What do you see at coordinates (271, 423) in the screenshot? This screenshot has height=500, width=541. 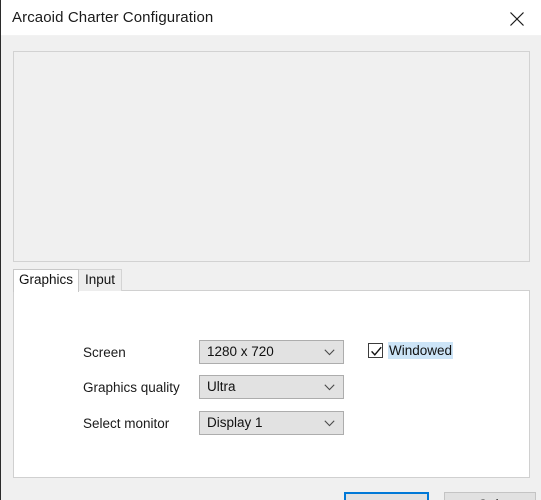 I see `select-monitor-select: Display 1` at bounding box center [271, 423].